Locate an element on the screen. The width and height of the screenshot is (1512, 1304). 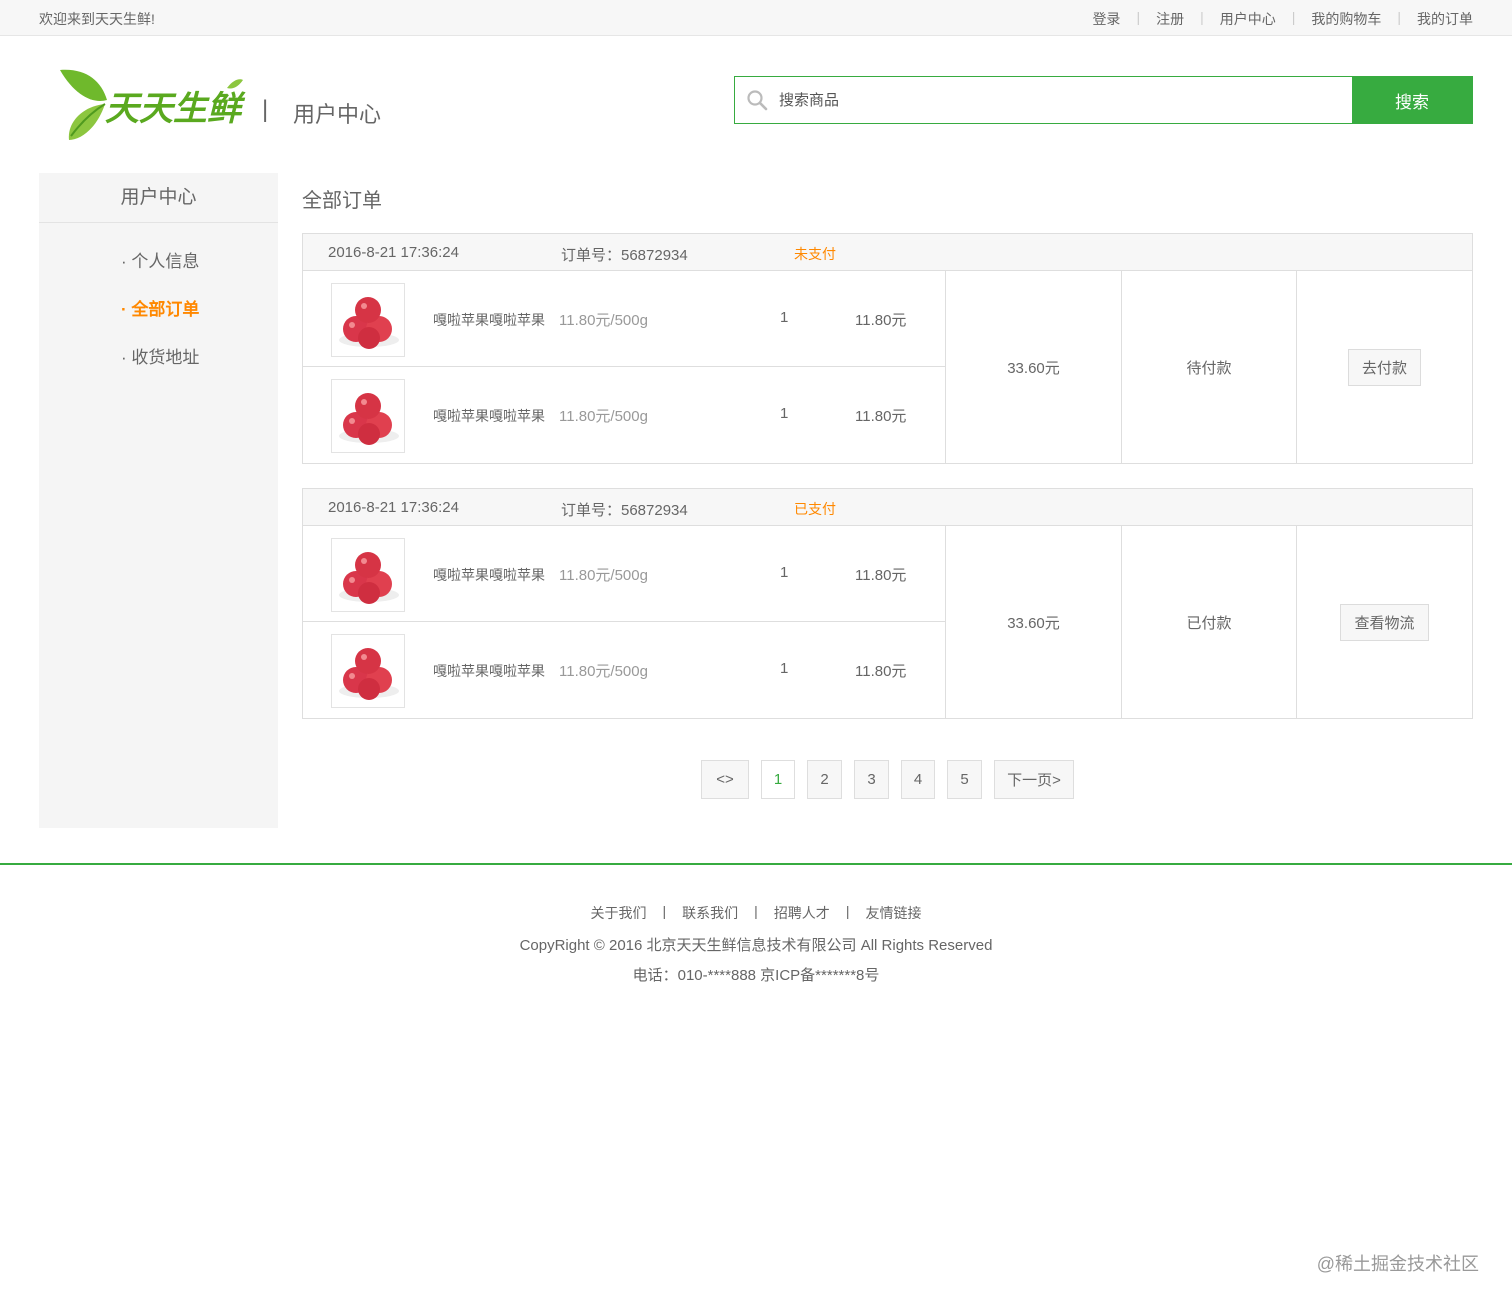
search-icon is located at coordinates (757, 100).